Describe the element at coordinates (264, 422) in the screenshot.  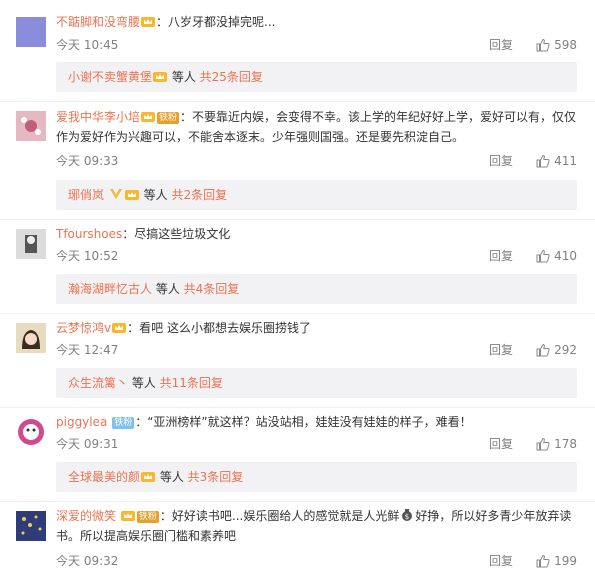
I see `comment-text: piggylea 铁粉 ：“亚洲榜样”就这样？站没站相，娃娃没有娃娃的样子，难看！` at that location.